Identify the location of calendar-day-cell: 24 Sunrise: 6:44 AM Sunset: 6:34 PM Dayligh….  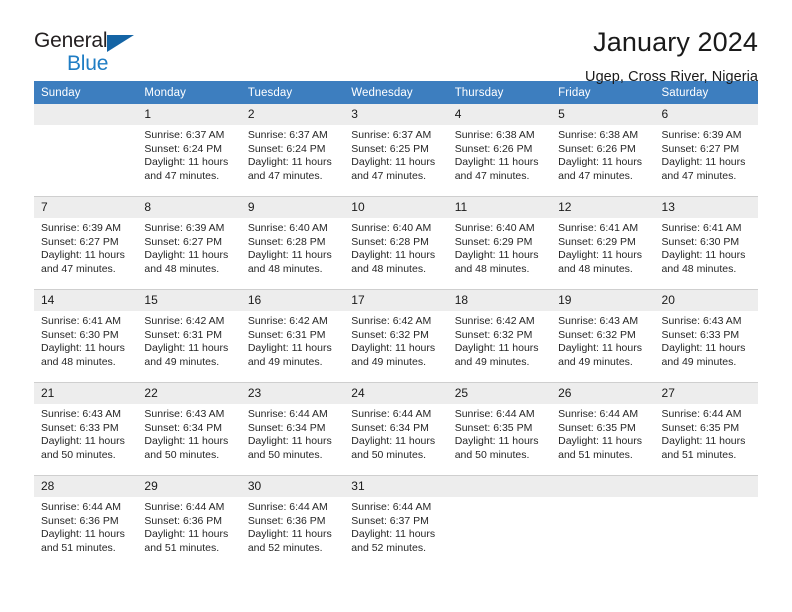
(396, 429).